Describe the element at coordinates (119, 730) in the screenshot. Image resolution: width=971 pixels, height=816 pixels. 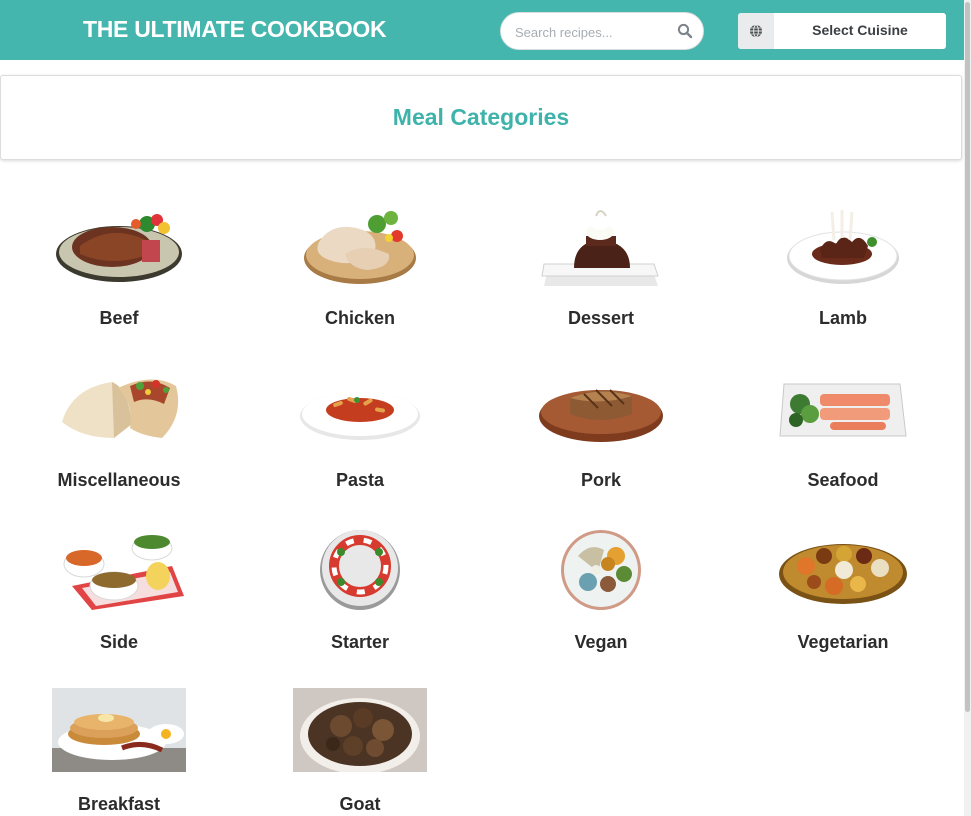
I see `breakfast-image` at that location.